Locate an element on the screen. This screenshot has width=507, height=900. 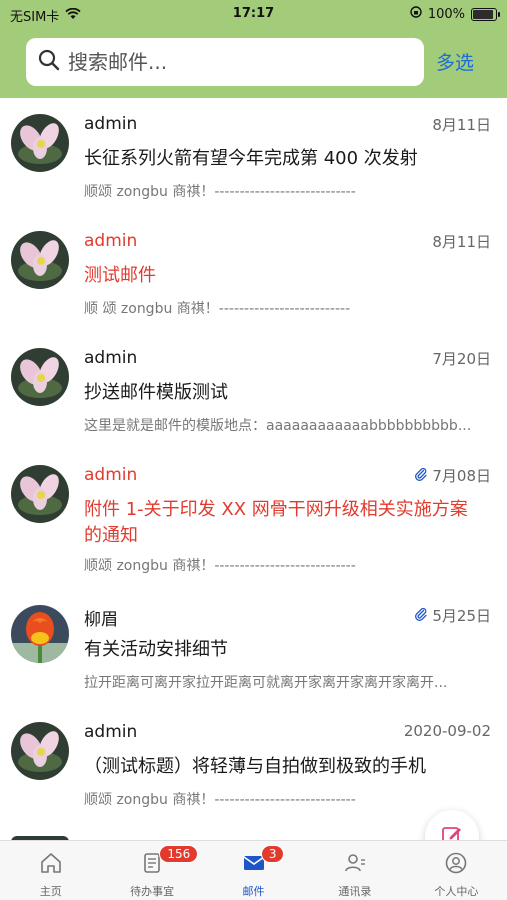
todo-badge: 156 is located at coordinates (179, 854).